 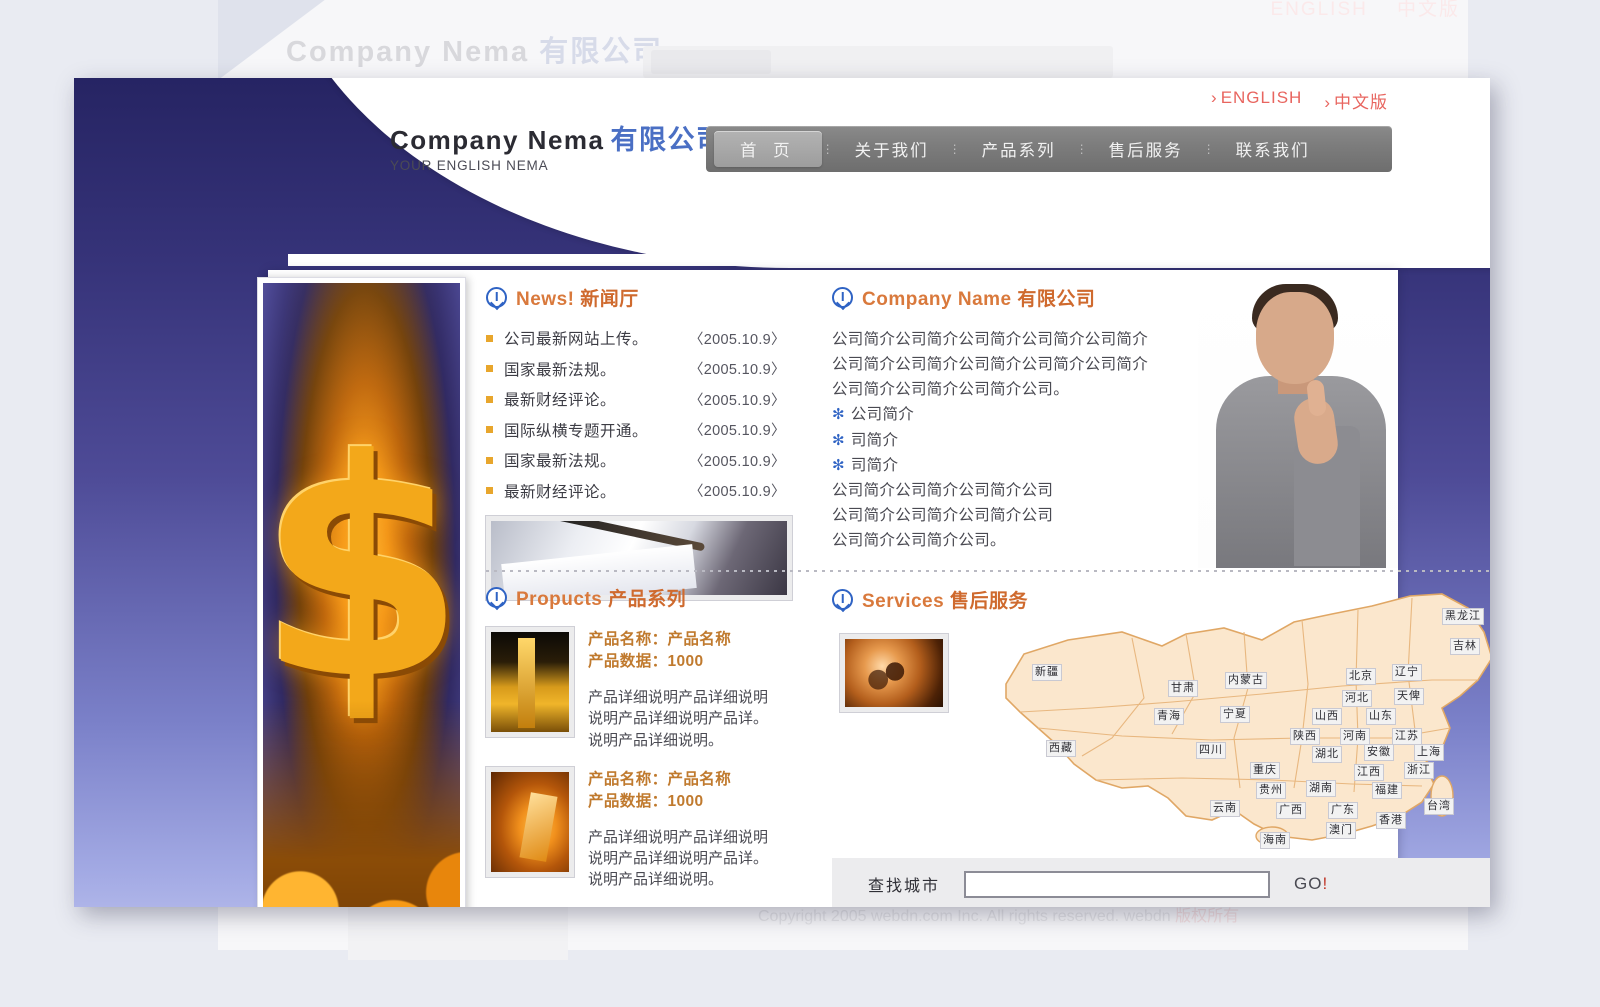 I want to click on map-province-label: 甘肃, so click(x=1183, y=688).